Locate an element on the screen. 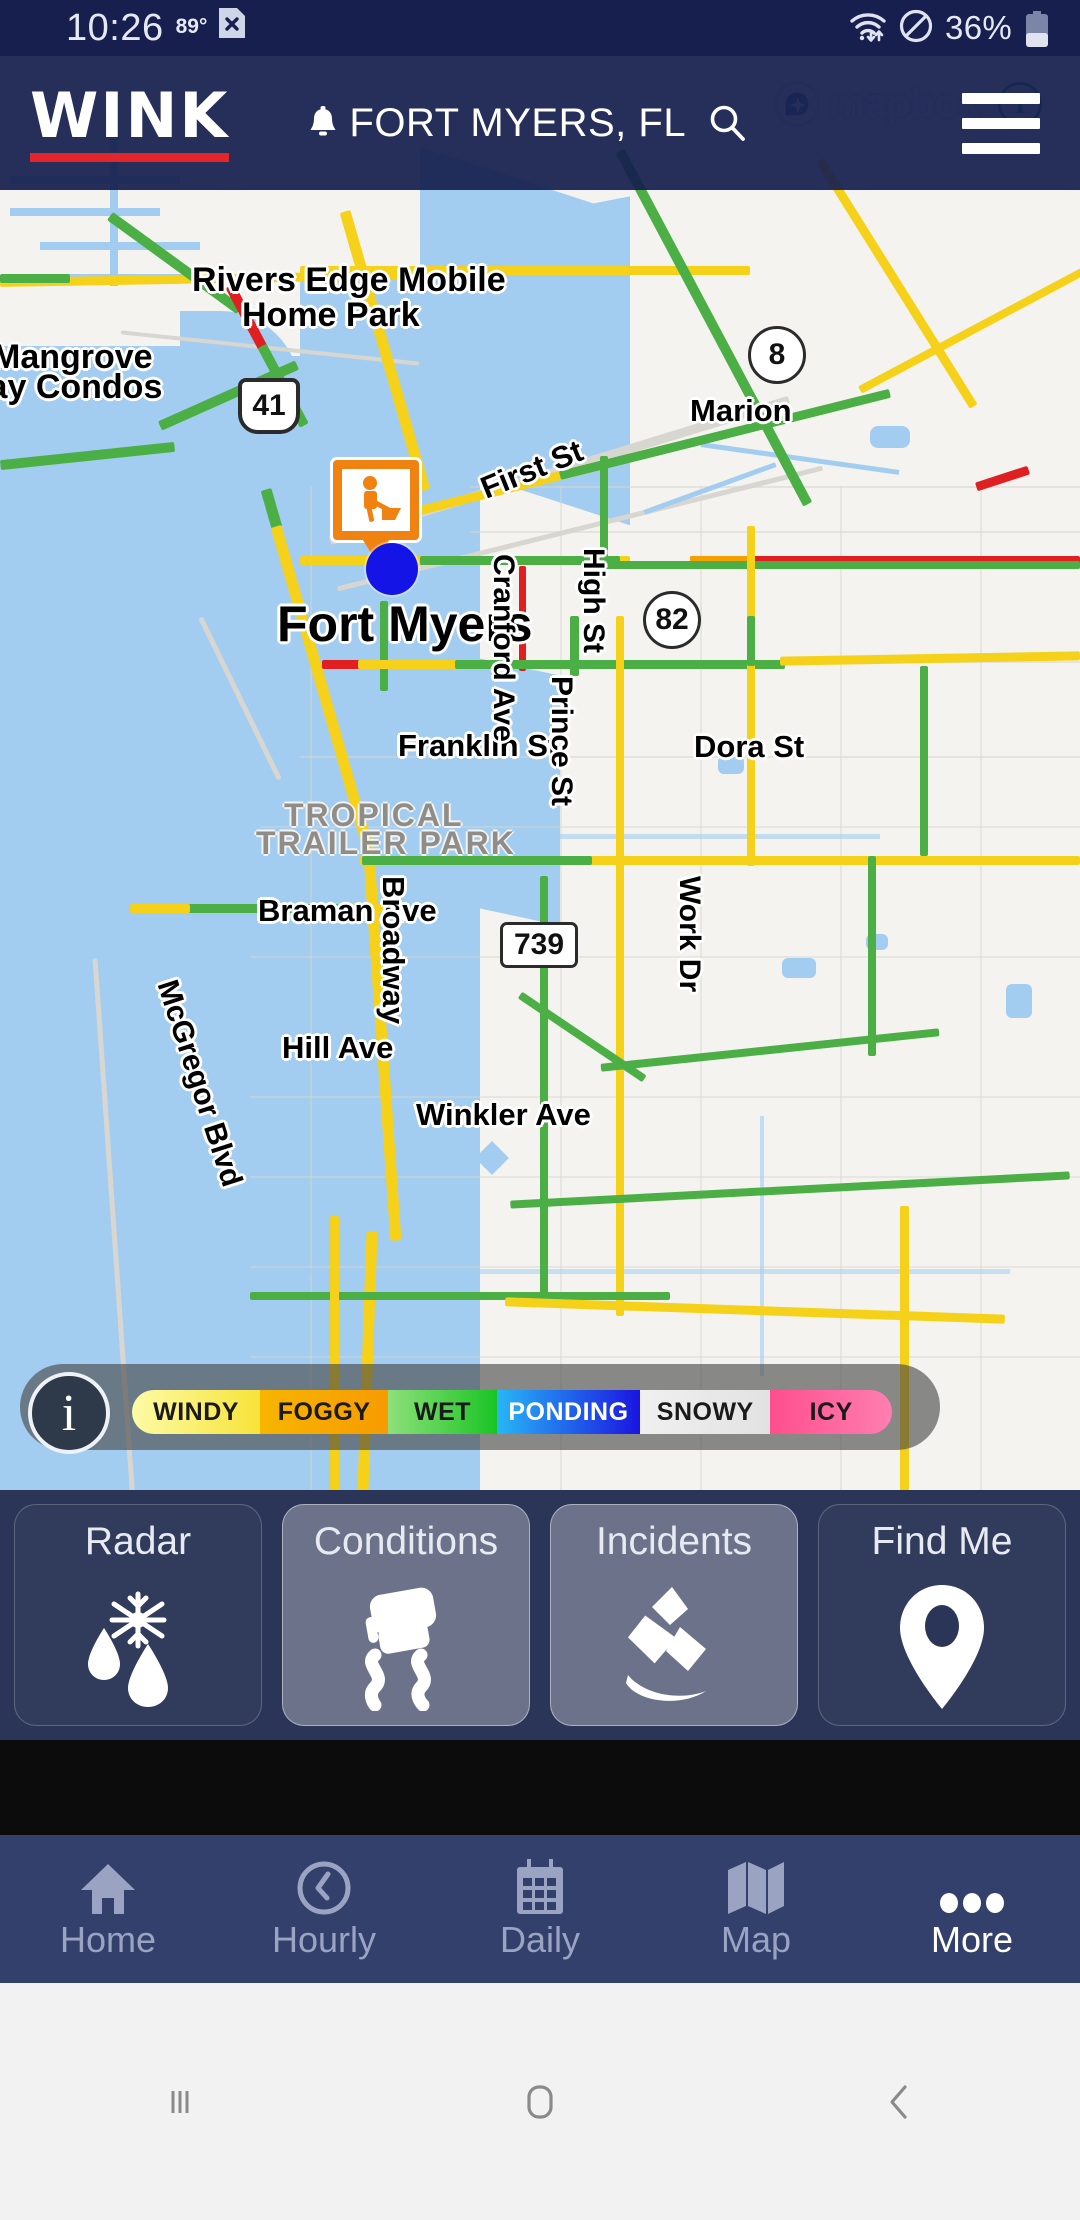 The image size is (1080, 2220). tab-more: More is located at coordinates (972, 1909).